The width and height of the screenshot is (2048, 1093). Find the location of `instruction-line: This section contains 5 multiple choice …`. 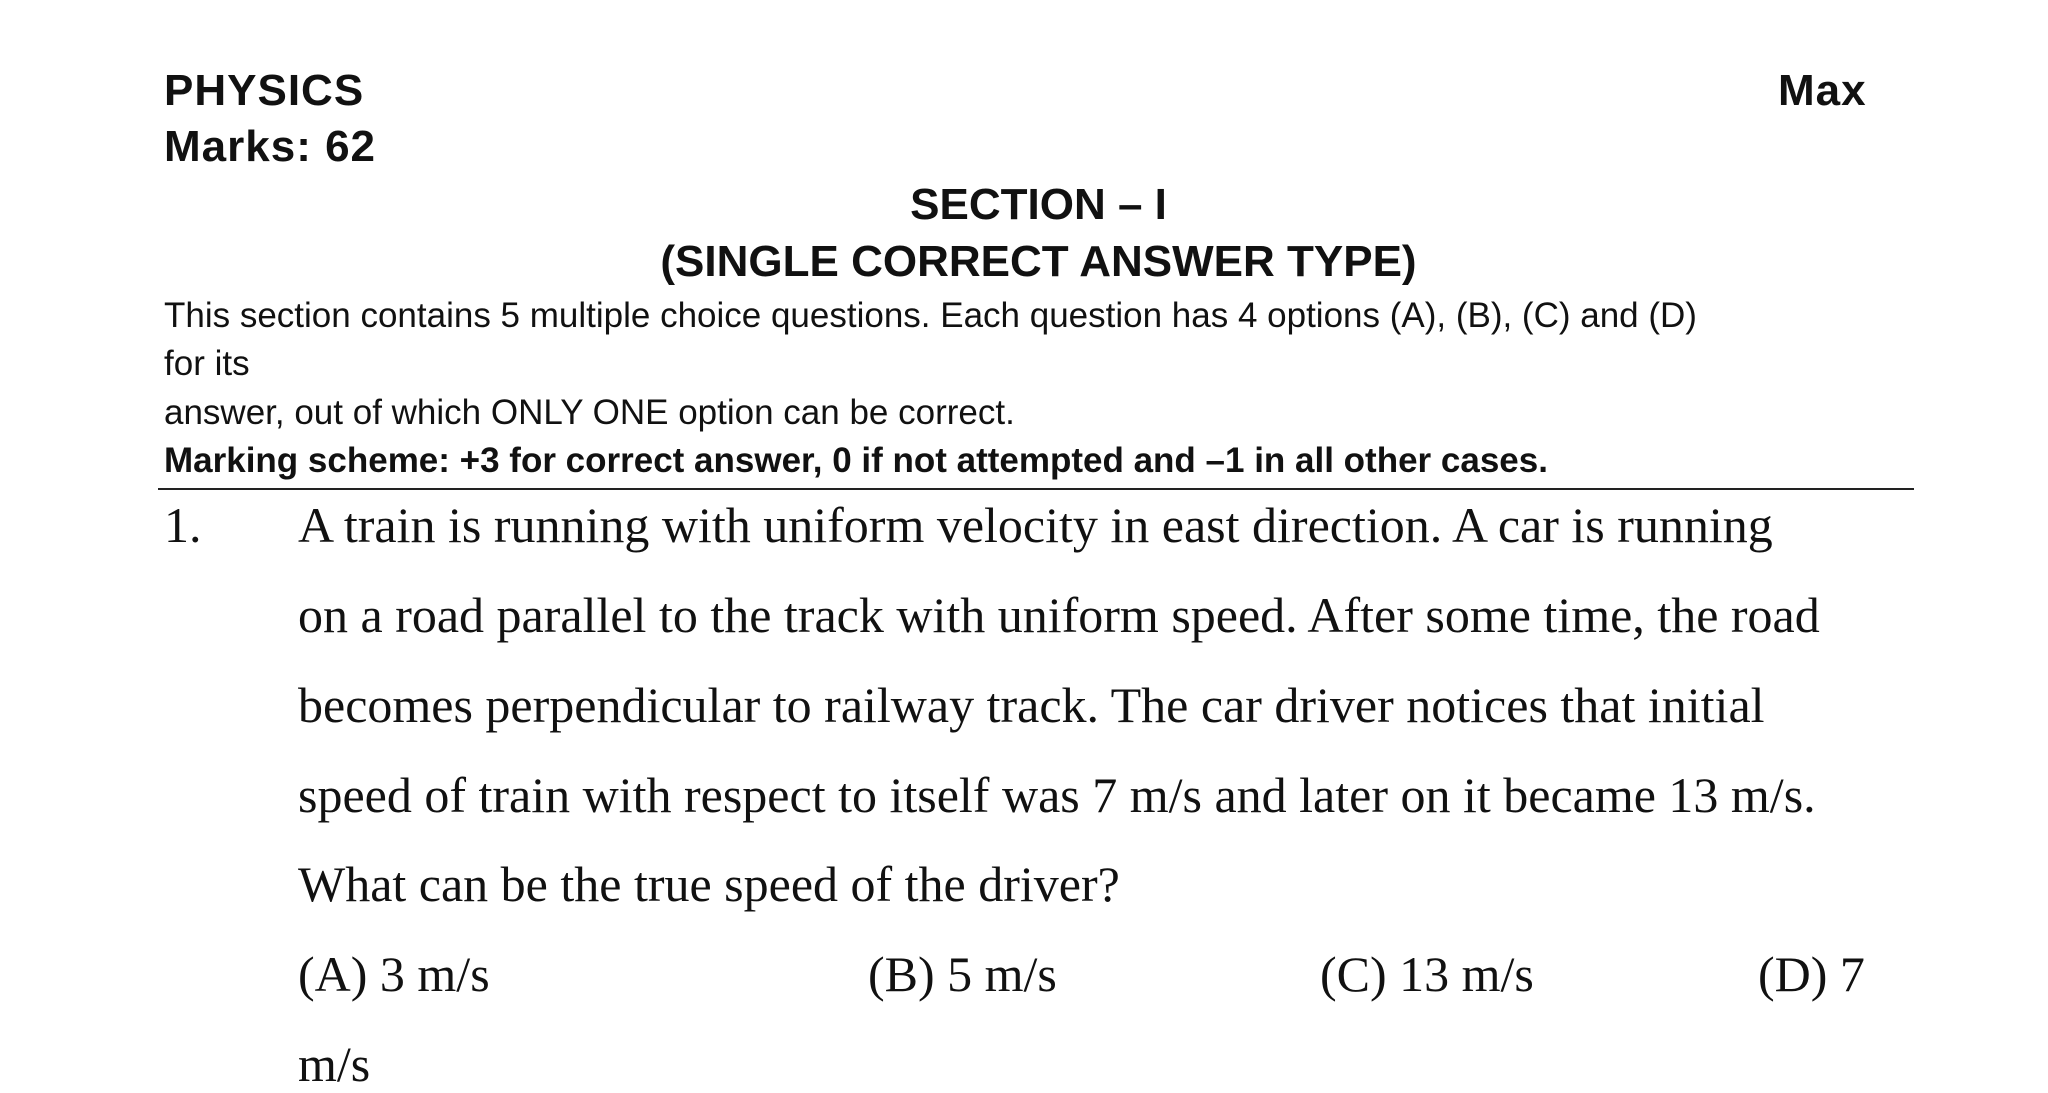

instruction-line: This section contains 5 multiple choice … is located at coordinates (930, 315).